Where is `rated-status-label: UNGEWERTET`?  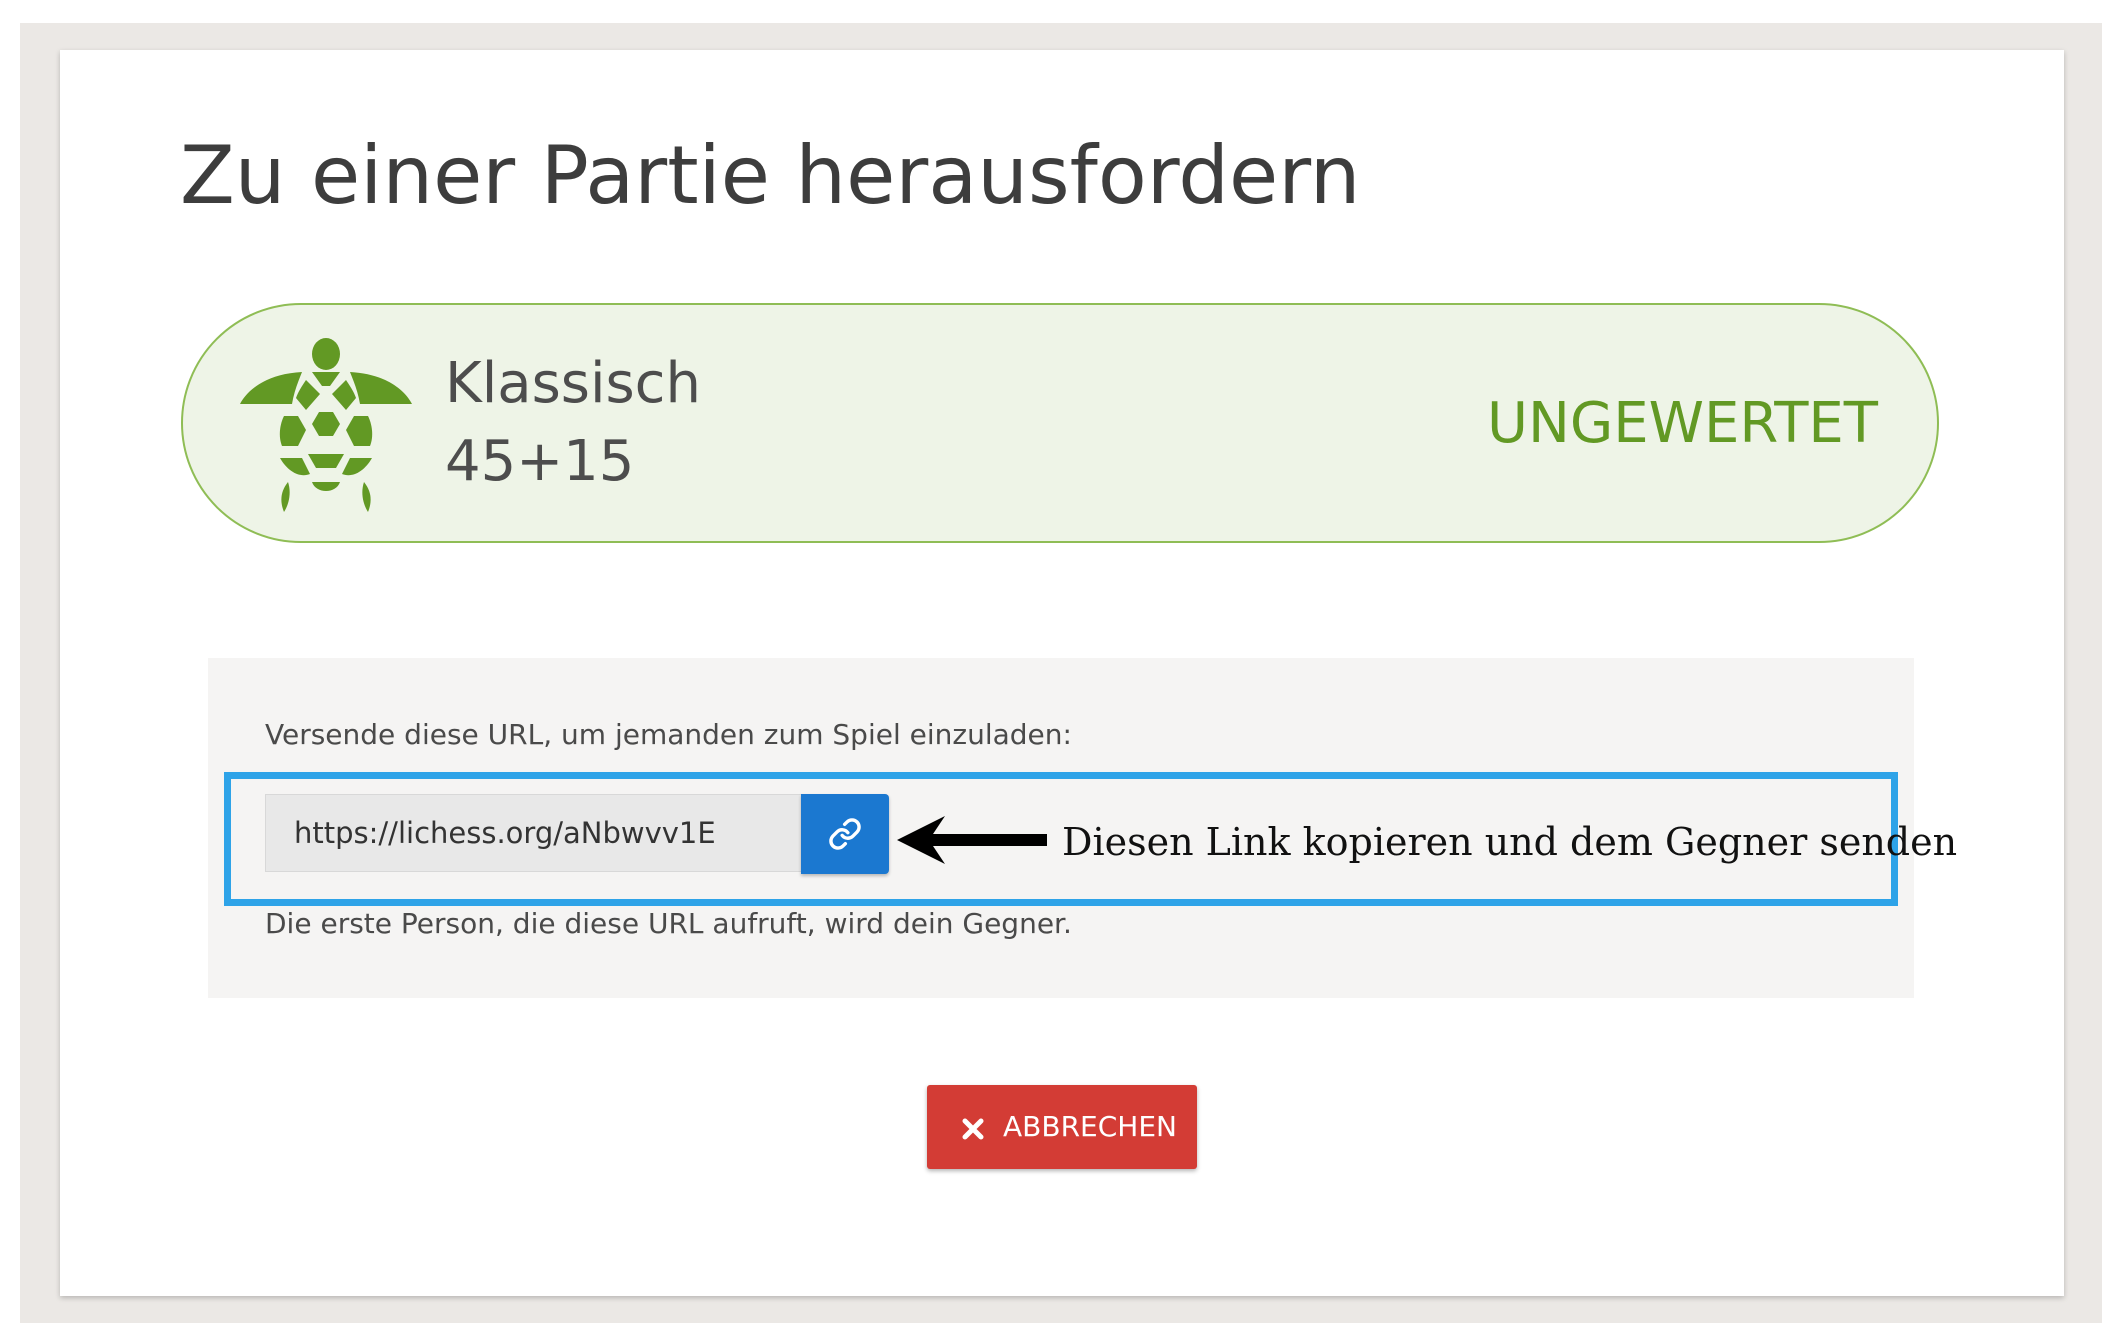 rated-status-label: UNGEWERTET is located at coordinates (1682, 423).